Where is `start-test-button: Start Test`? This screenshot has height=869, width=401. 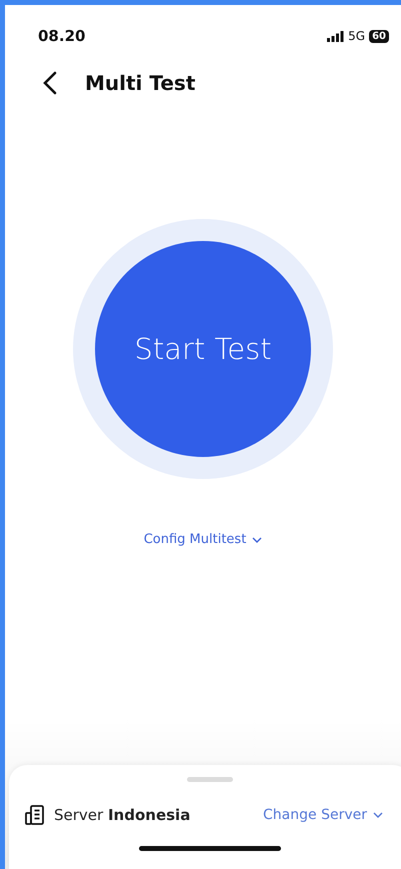 start-test-button: Start Test is located at coordinates (203, 349).